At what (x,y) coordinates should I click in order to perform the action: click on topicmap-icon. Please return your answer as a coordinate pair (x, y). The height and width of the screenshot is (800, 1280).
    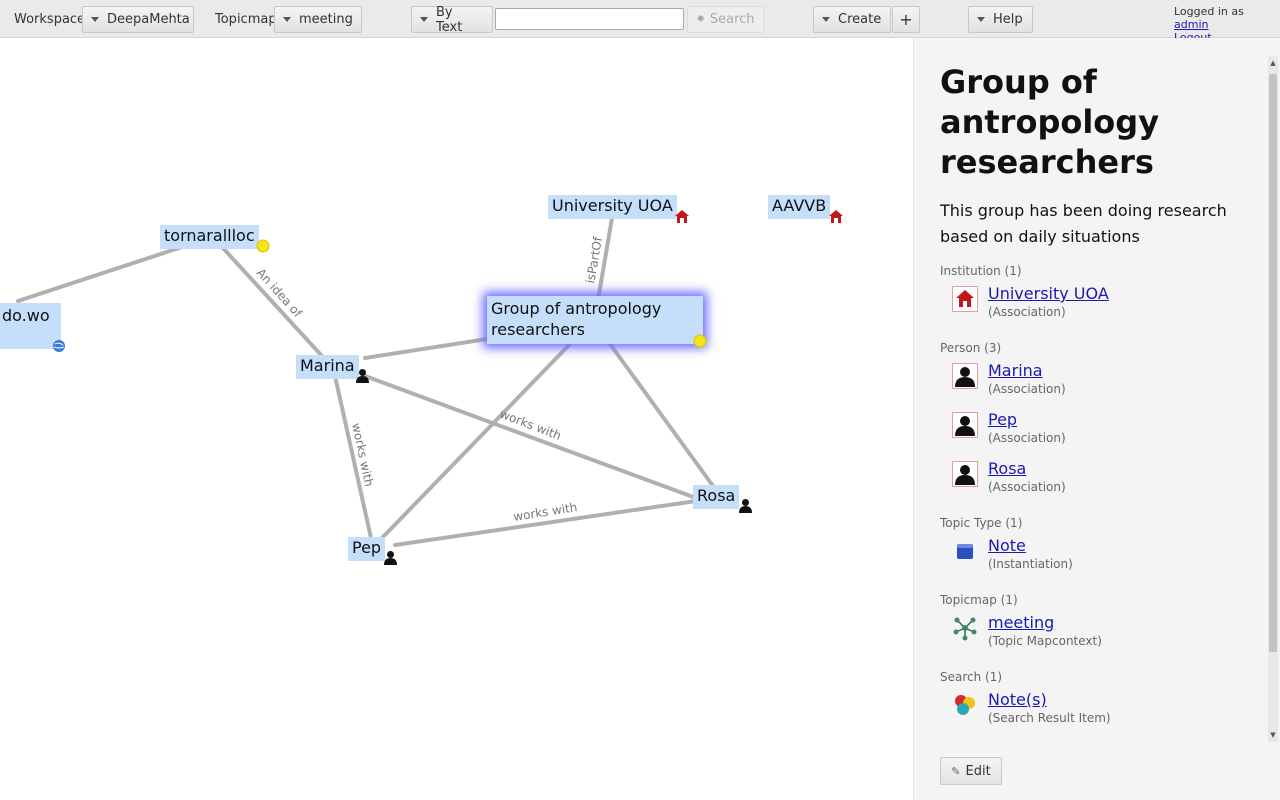
    Looking at the image, I should click on (965, 629).